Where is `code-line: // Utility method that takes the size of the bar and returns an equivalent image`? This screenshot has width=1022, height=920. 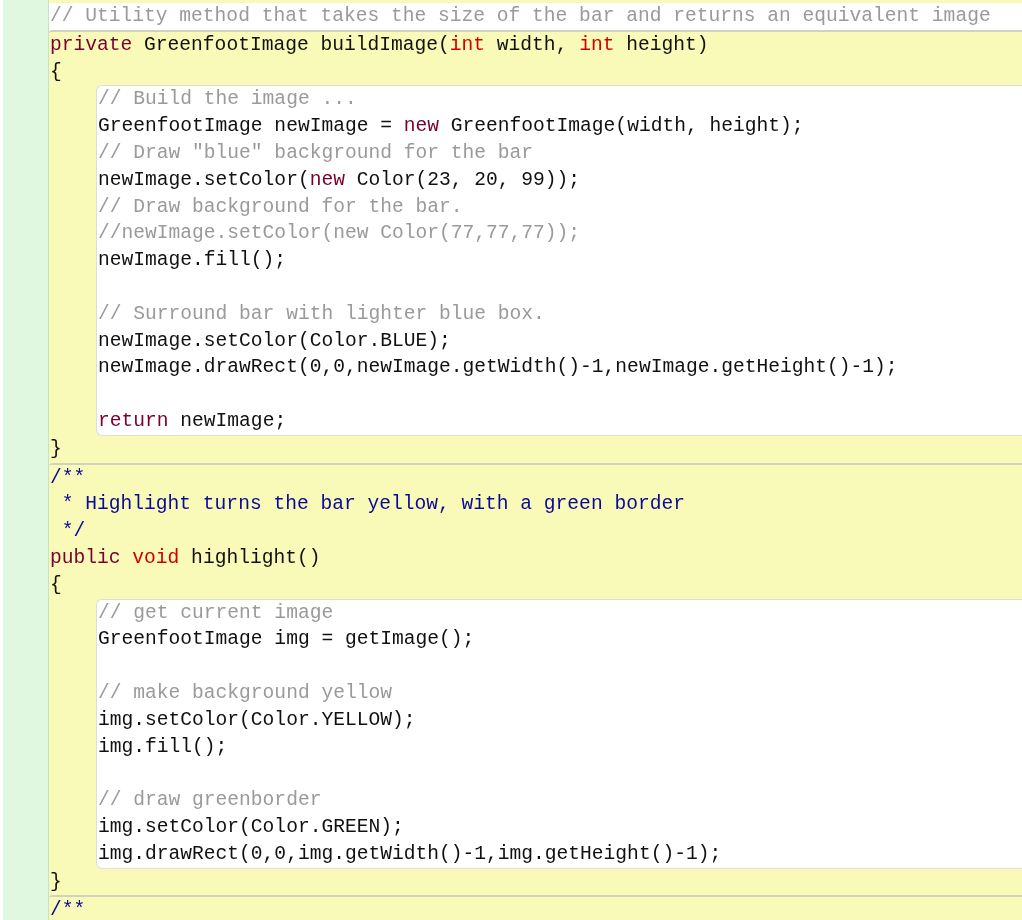
code-line: // Utility method that takes the size of the bar and returns an equivalent image is located at coordinates (520, 16).